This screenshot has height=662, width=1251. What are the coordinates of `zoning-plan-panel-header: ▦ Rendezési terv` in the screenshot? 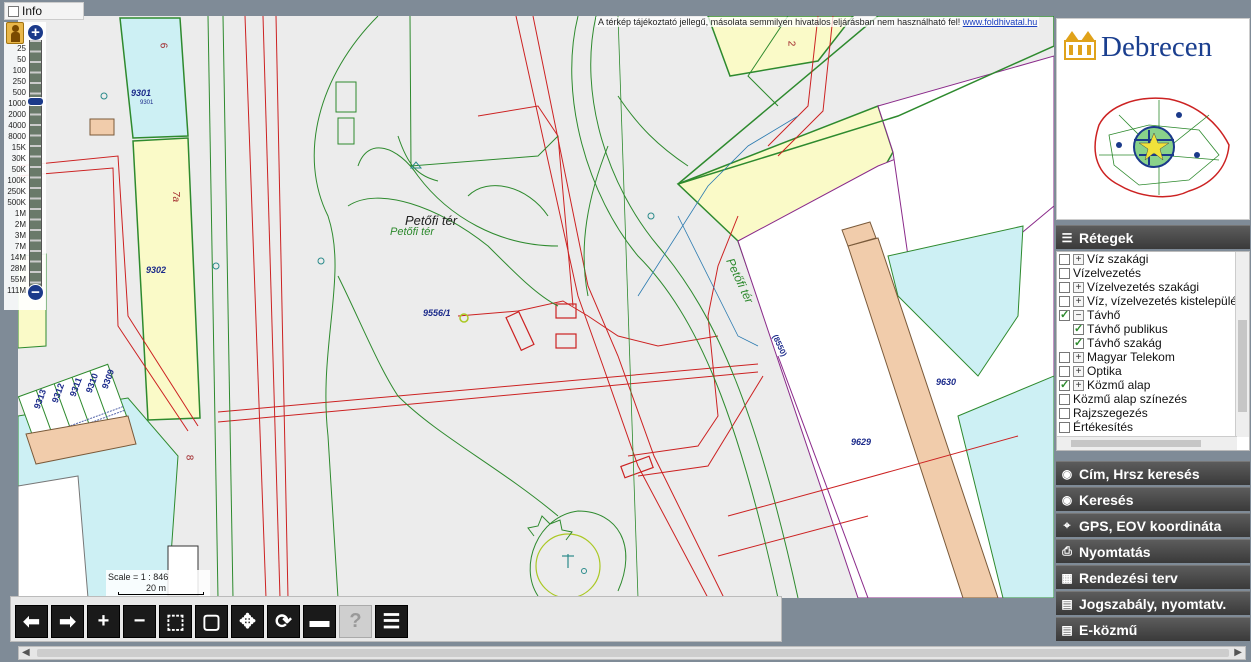 It's located at (1153, 577).